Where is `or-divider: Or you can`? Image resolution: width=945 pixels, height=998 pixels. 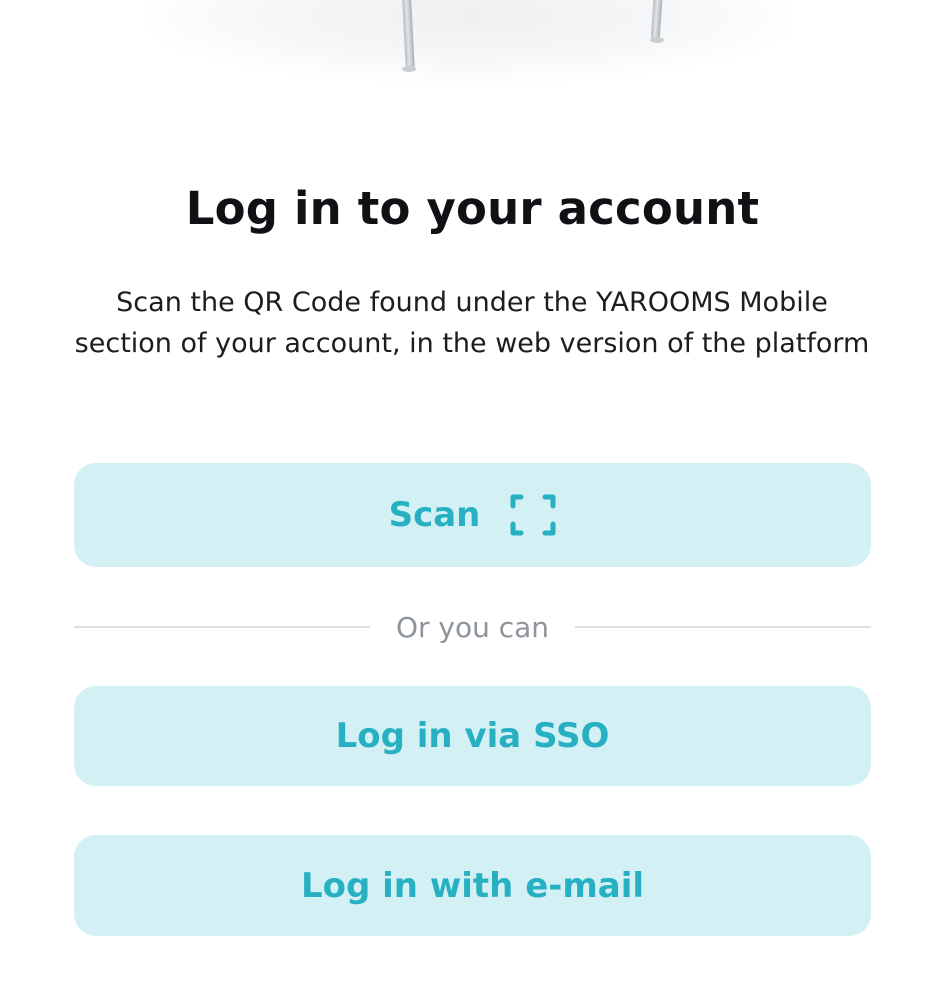 or-divider: Or you can is located at coordinates (473, 627).